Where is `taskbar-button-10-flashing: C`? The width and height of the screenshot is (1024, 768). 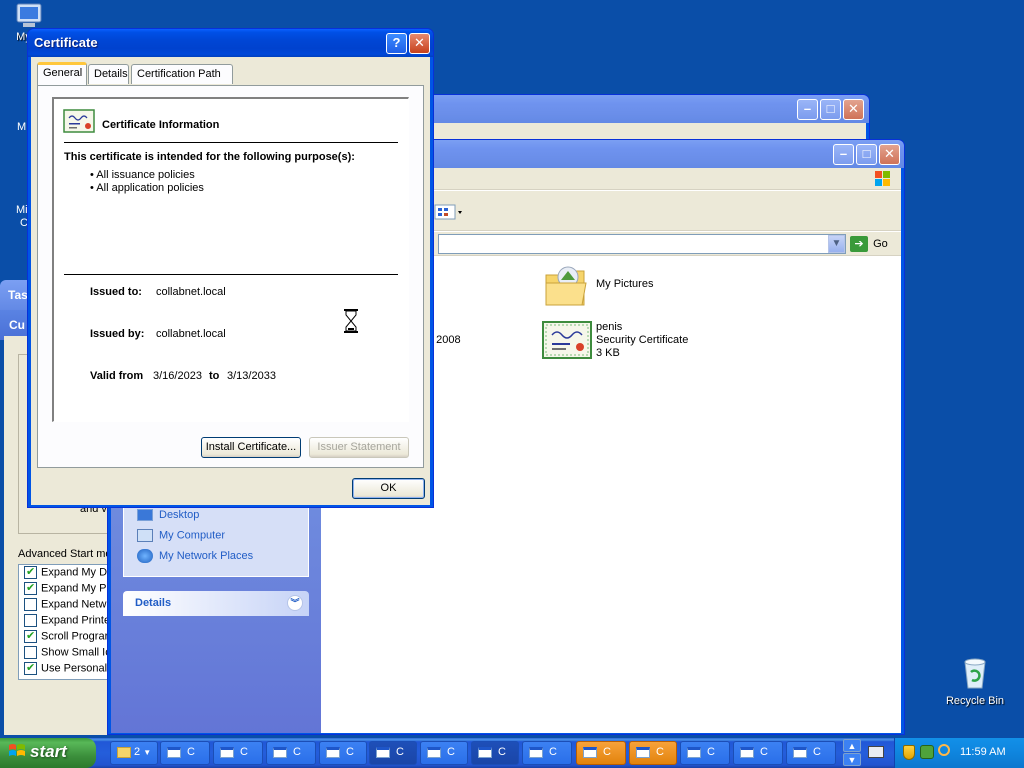 taskbar-button-10-flashing: C is located at coordinates (653, 753).